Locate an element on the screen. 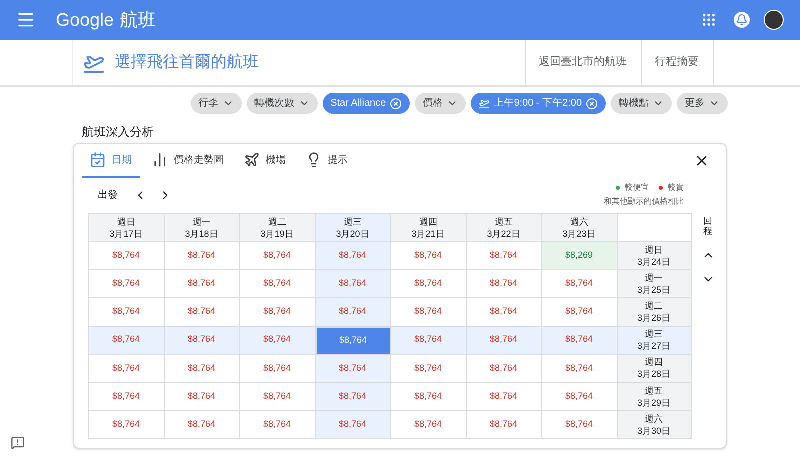  trip-step: 行程摘要 is located at coordinates (677, 62).